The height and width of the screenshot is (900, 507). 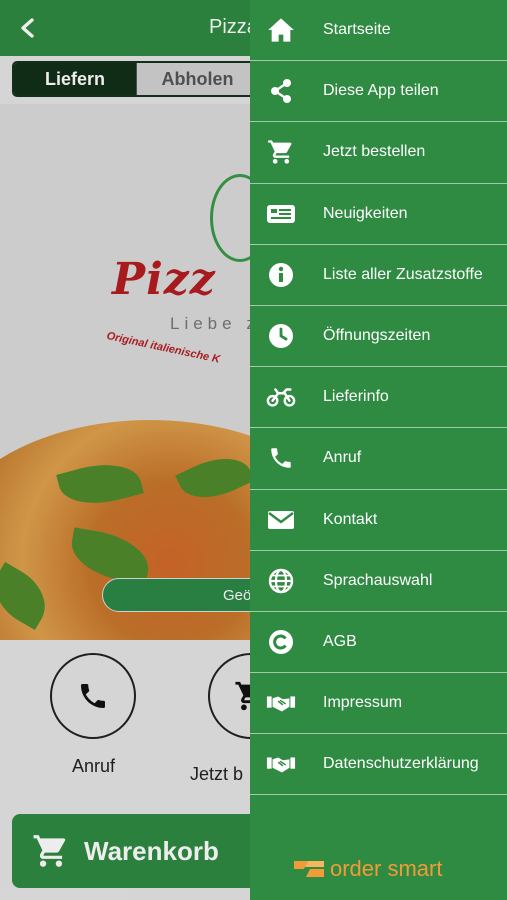 What do you see at coordinates (309, 869) in the screenshot?
I see `order-smart-logo-mark` at bounding box center [309, 869].